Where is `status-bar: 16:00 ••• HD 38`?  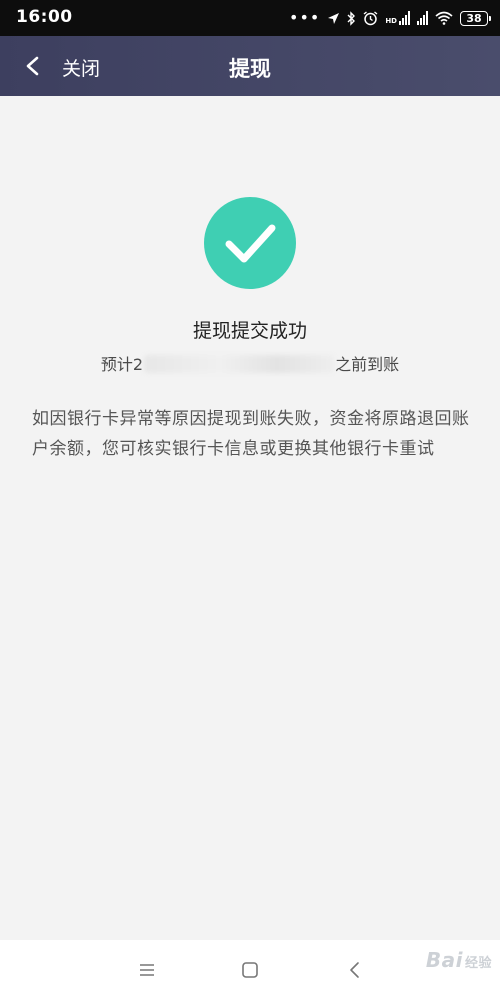
status-bar: 16:00 ••• HD 38 is located at coordinates (250, 18).